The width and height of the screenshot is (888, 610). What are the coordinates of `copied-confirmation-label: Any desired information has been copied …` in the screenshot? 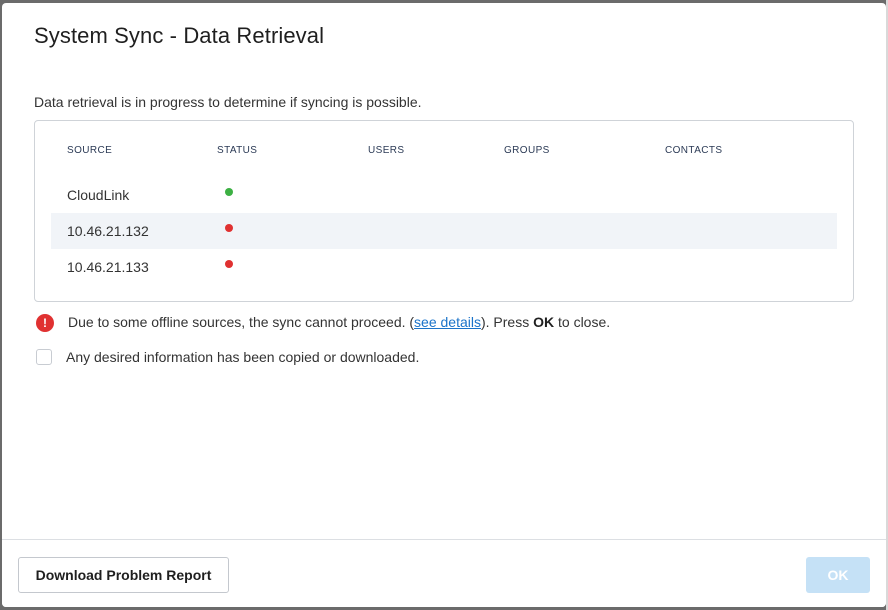 It's located at (242, 357).